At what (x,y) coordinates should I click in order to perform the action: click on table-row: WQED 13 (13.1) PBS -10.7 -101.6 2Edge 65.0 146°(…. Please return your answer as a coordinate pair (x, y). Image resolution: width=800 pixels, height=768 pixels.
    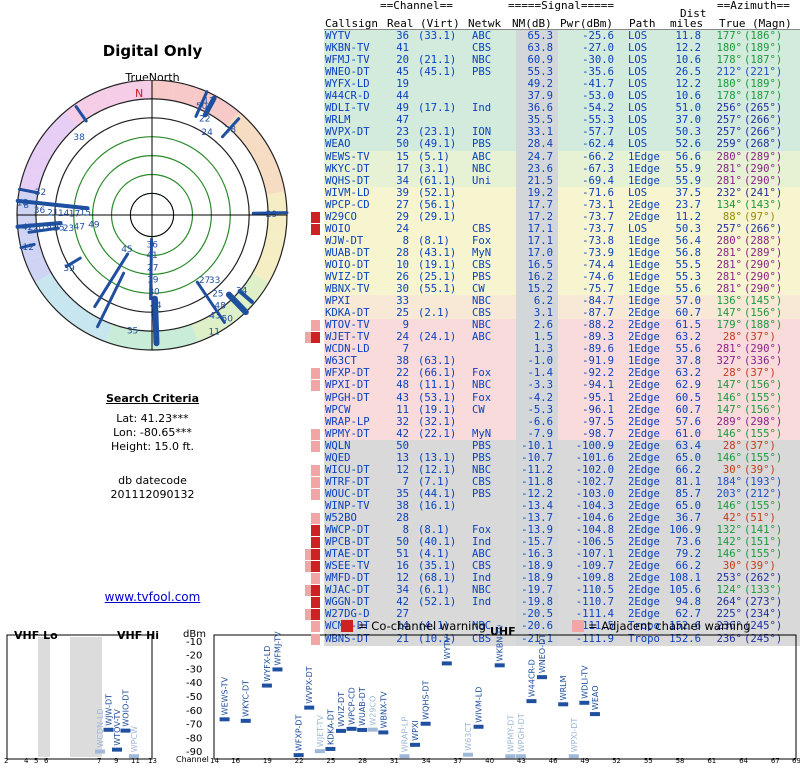
    Looking at the image, I should click on (562, 458).